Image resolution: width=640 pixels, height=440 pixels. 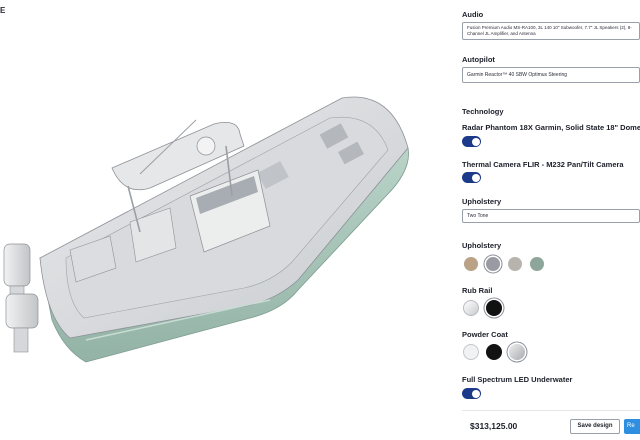 What do you see at coordinates (551, 75) in the screenshot?
I see `autopilot-select: Garmin Reactor™ 40 SBW Optimus Steering` at bounding box center [551, 75].